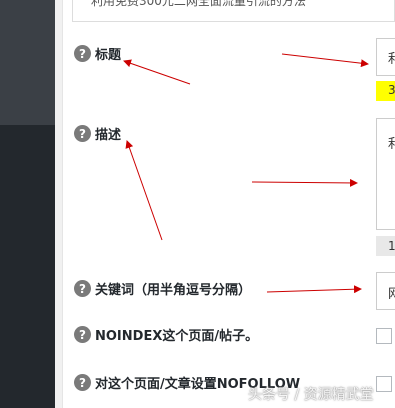 This screenshot has width=395, height=408. I want to click on title-char-count: 3, so click(391, 90).